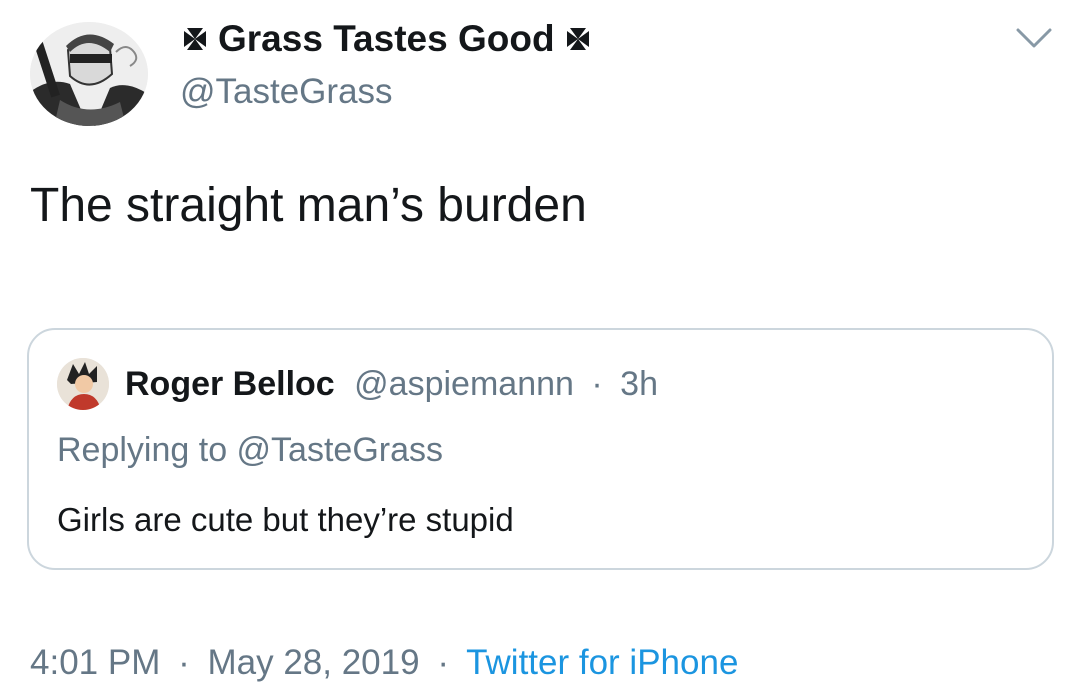  I want to click on author-avatar, so click(89, 74).